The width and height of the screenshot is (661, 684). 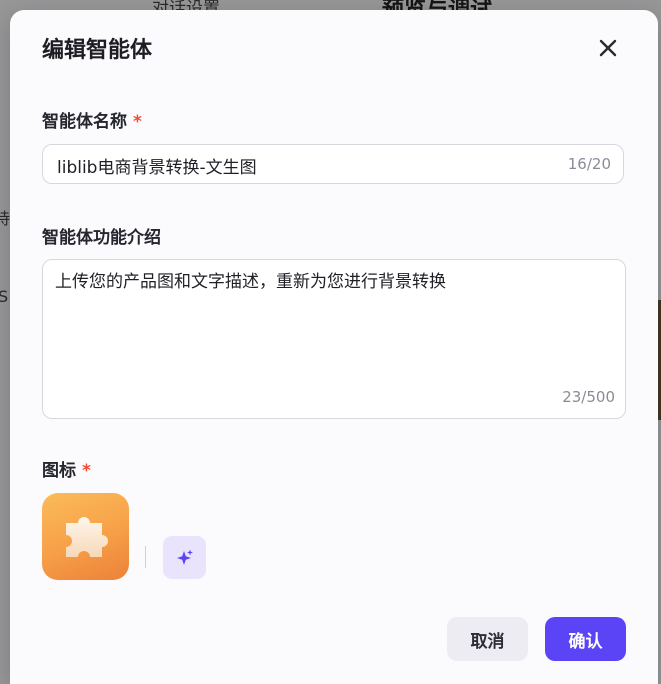 What do you see at coordinates (335, 325) in the screenshot?
I see `agent-description-textarea: 上传您的产品图和文字描述，重新为您进行背景转换` at bounding box center [335, 325].